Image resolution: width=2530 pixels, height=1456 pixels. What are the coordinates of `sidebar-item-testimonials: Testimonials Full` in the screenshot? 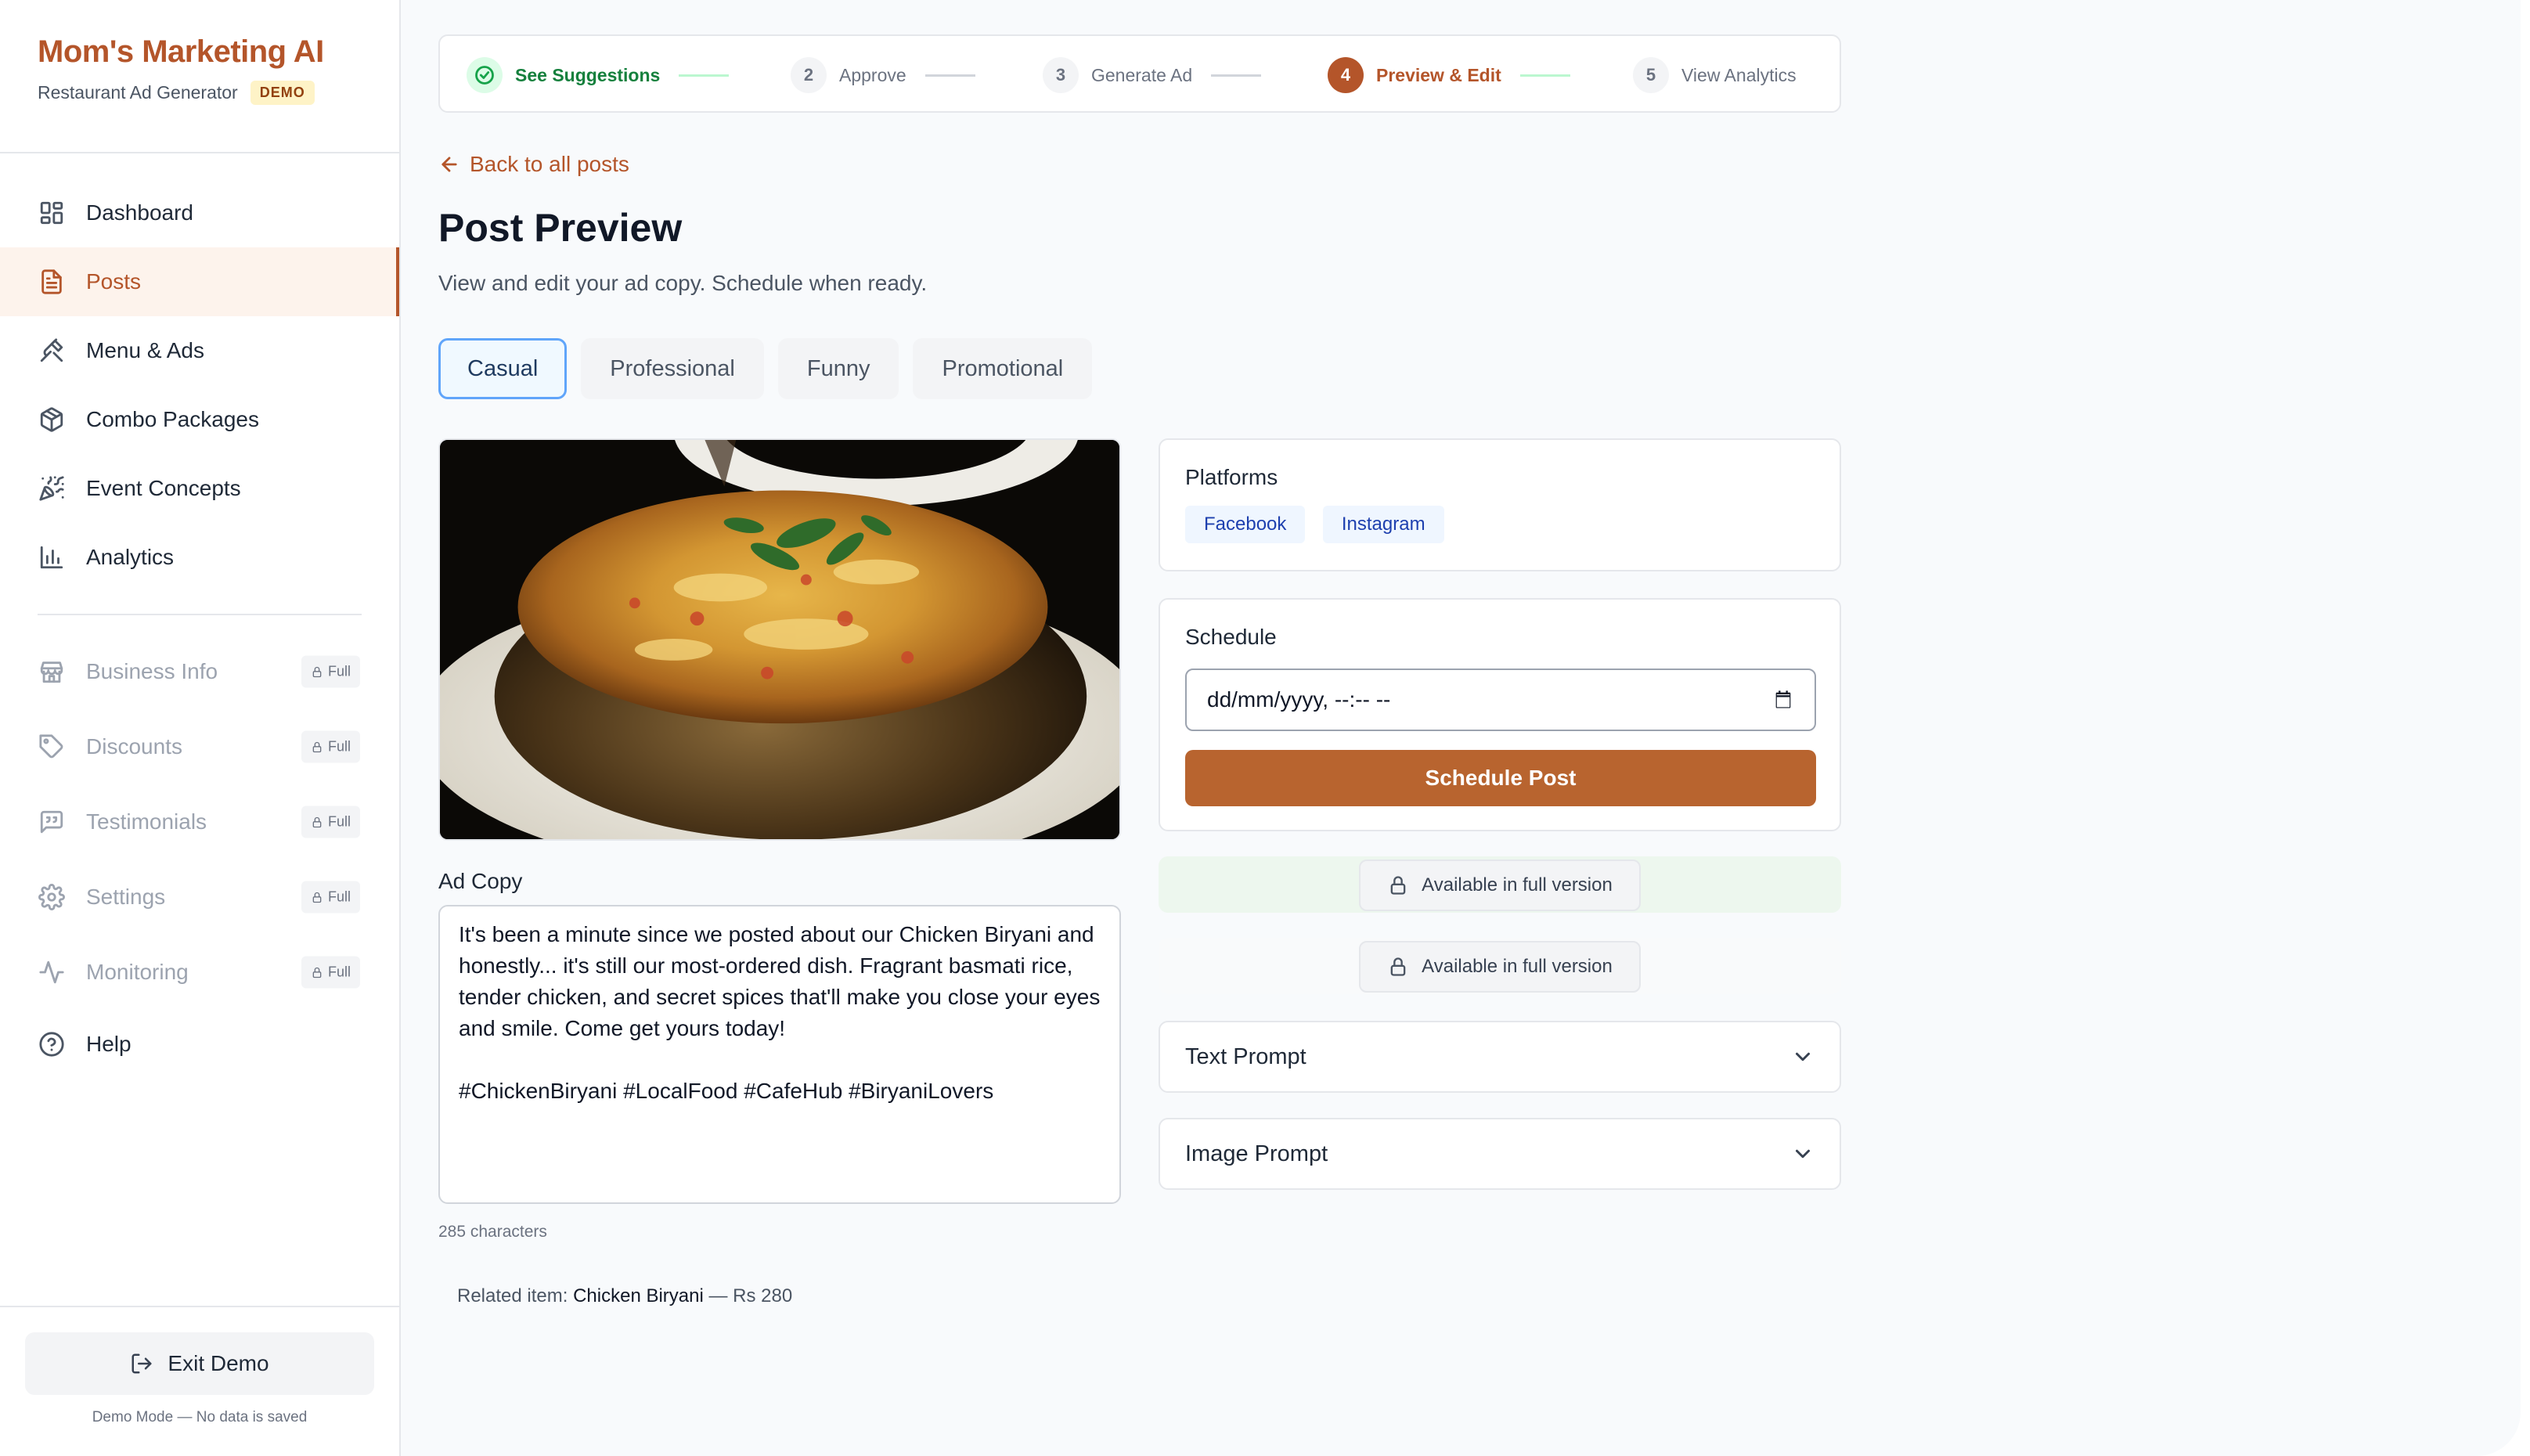 It's located at (199, 822).